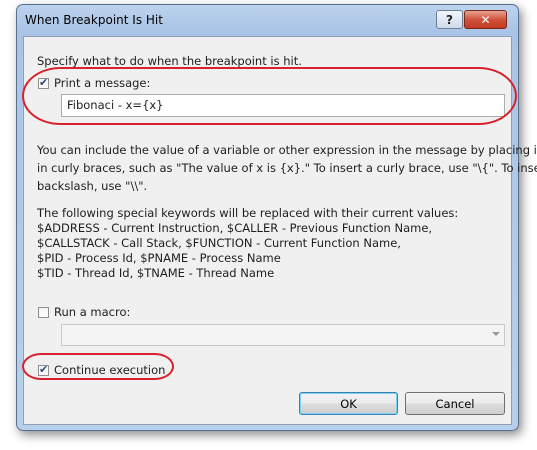 The width and height of the screenshot is (537, 450). What do you see at coordinates (283, 335) in the screenshot?
I see `macro-combobox` at bounding box center [283, 335].